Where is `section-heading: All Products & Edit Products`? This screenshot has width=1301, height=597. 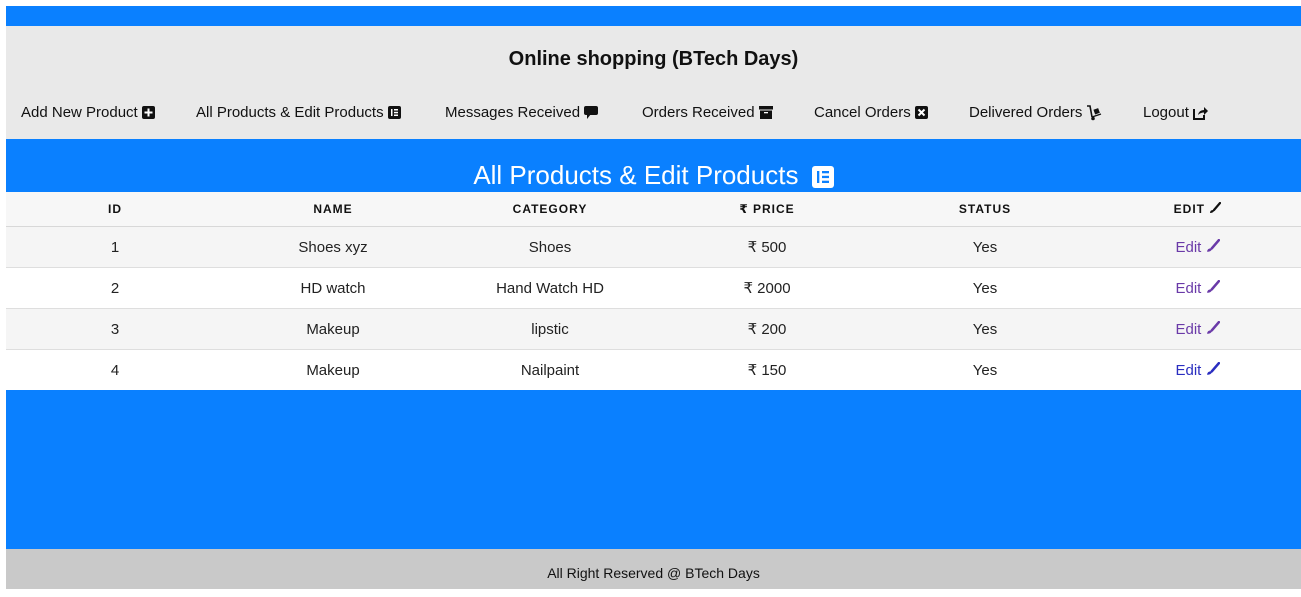 section-heading: All Products & Edit Products is located at coordinates (653, 175).